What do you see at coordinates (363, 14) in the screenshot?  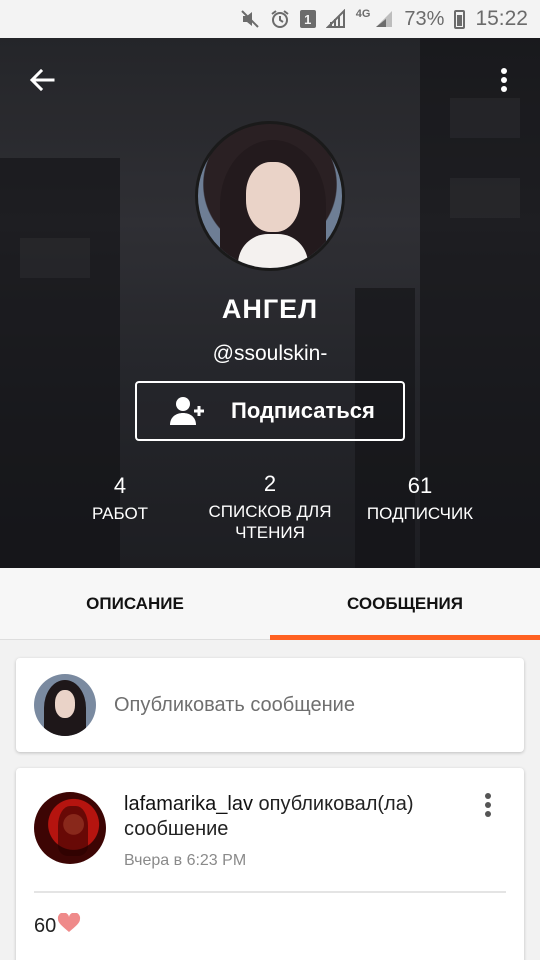 I see `network-type-label: 4G` at bounding box center [363, 14].